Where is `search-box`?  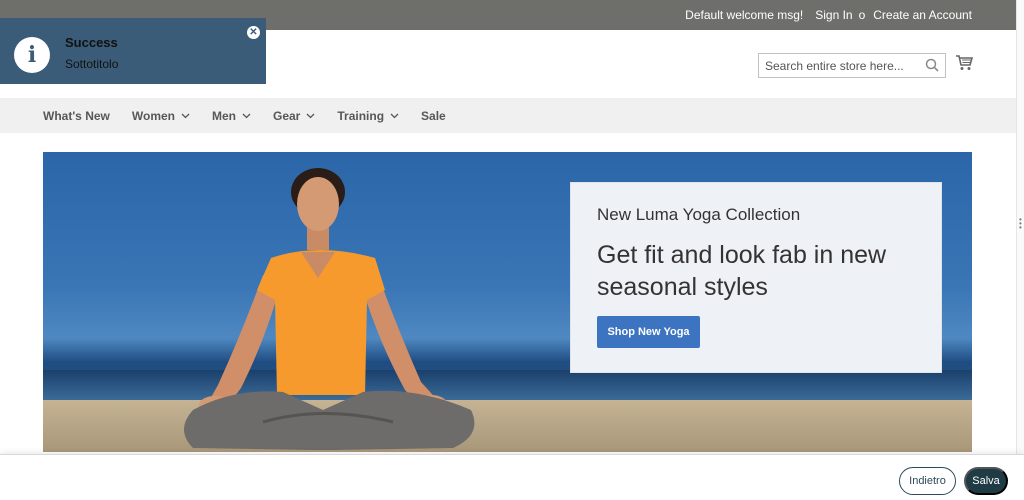
search-box is located at coordinates (852, 65).